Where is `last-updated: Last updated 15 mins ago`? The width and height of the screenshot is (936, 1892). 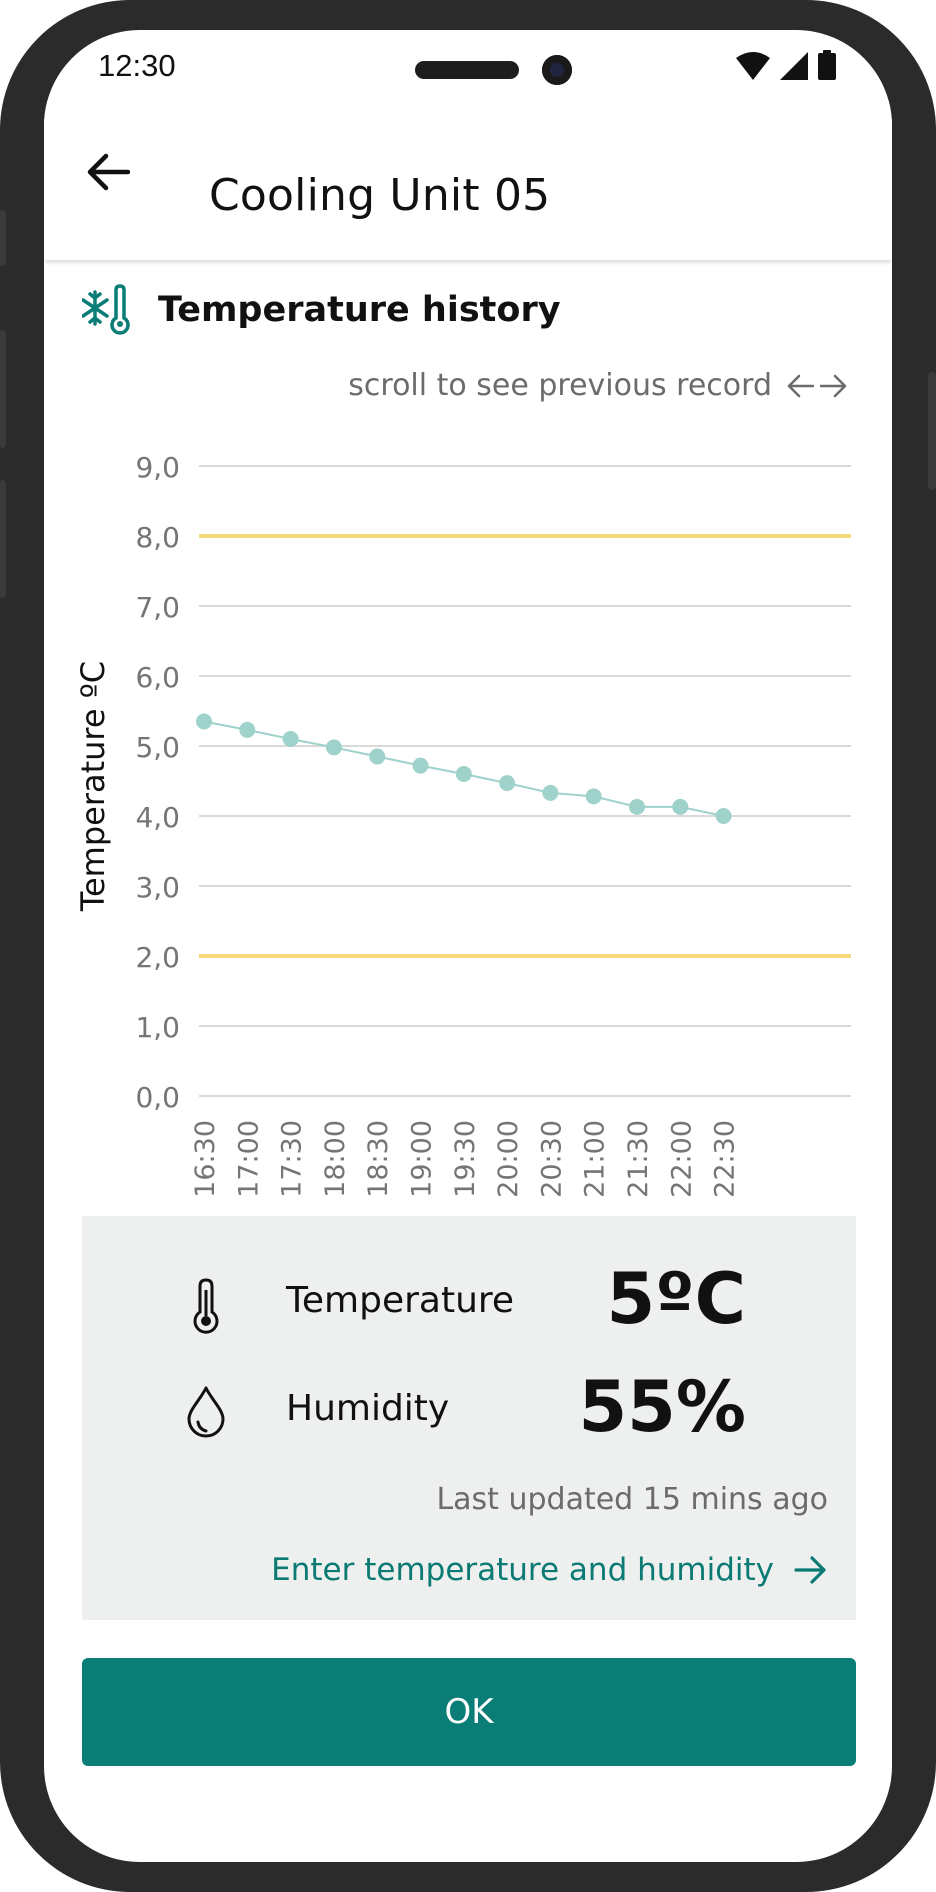
last-updated: Last updated 15 mins ago is located at coordinates (632, 1499).